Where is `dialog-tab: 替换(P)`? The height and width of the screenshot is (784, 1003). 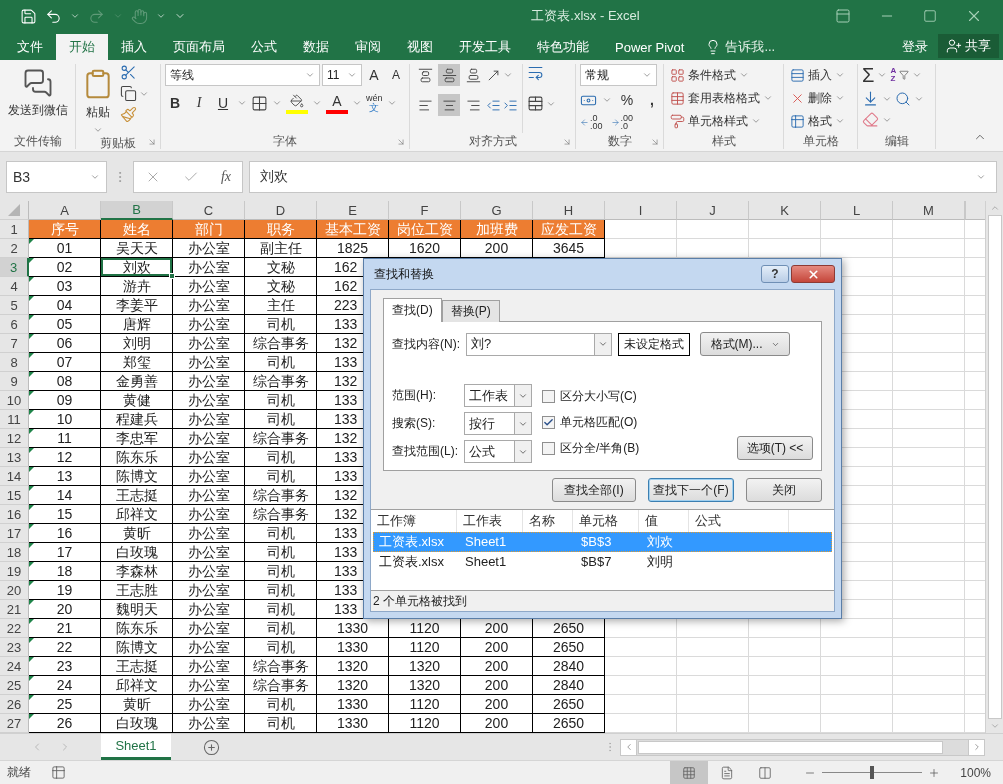
dialog-tab: 替换(P) is located at coordinates (470, 311).